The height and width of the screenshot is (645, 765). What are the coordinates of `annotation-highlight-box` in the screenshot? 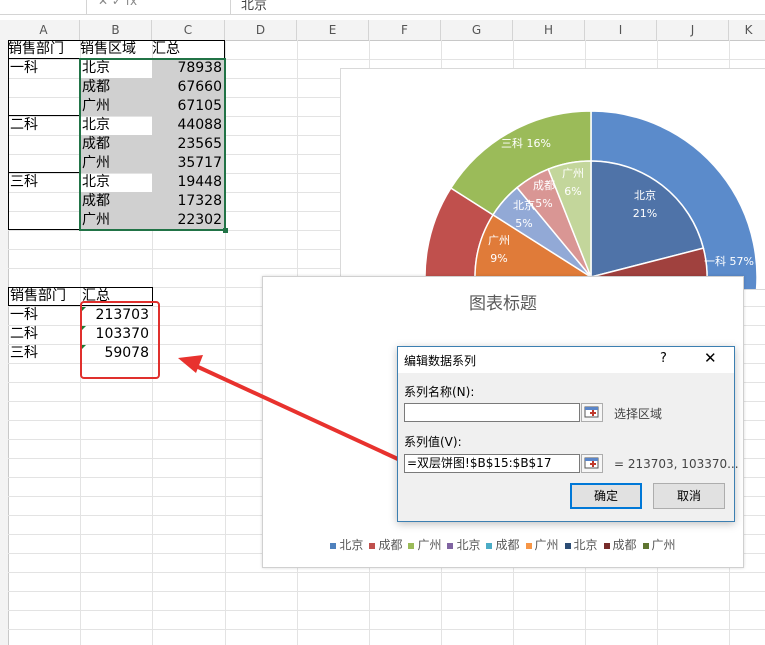 It's located at (120, 340).